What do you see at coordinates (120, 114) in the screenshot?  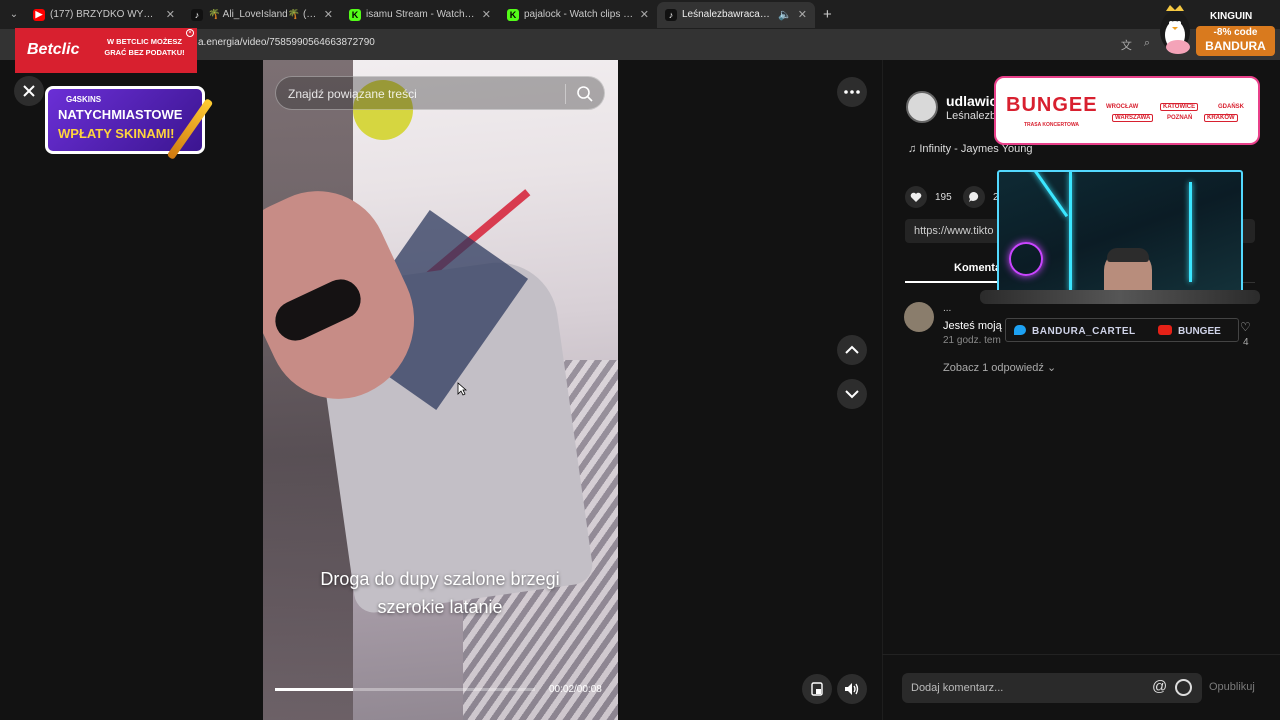 I see `g4skins-headline: NATYCHMIASTOWE` at bounding box center [120, 114].